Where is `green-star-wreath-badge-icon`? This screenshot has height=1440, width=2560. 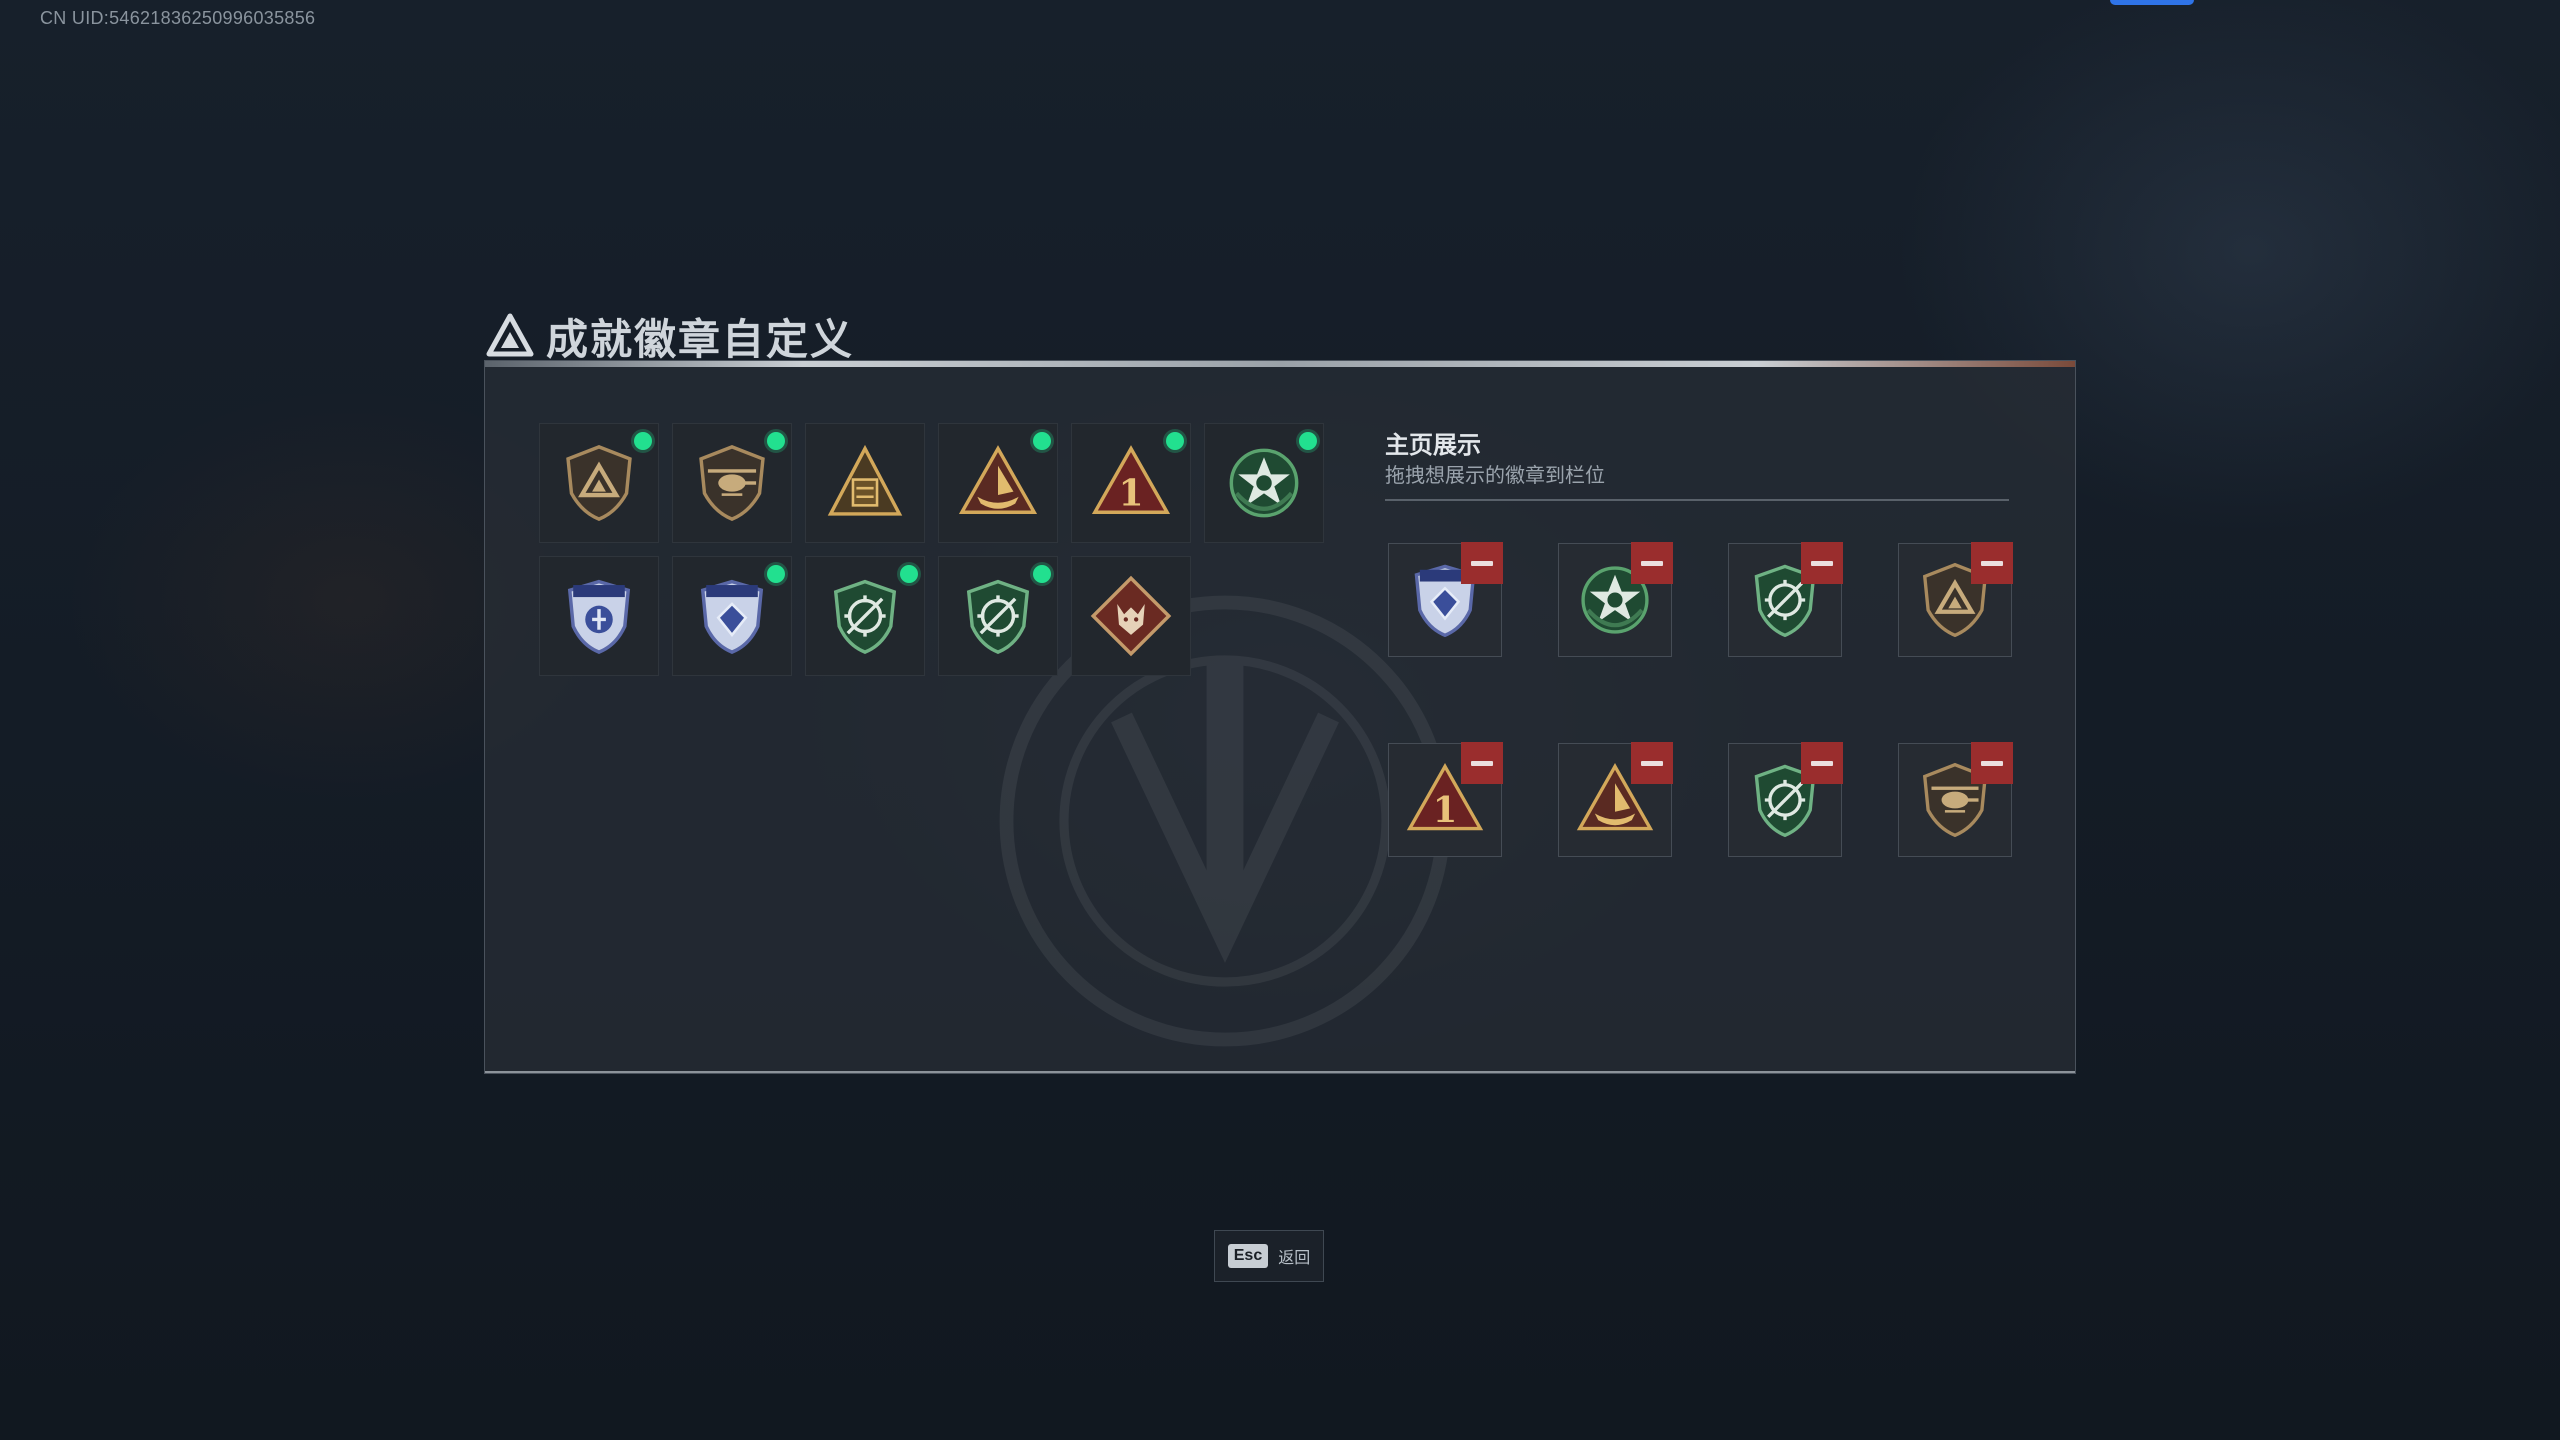 green-star-wreath-badge-icon is located at coordinates (1264, 483).